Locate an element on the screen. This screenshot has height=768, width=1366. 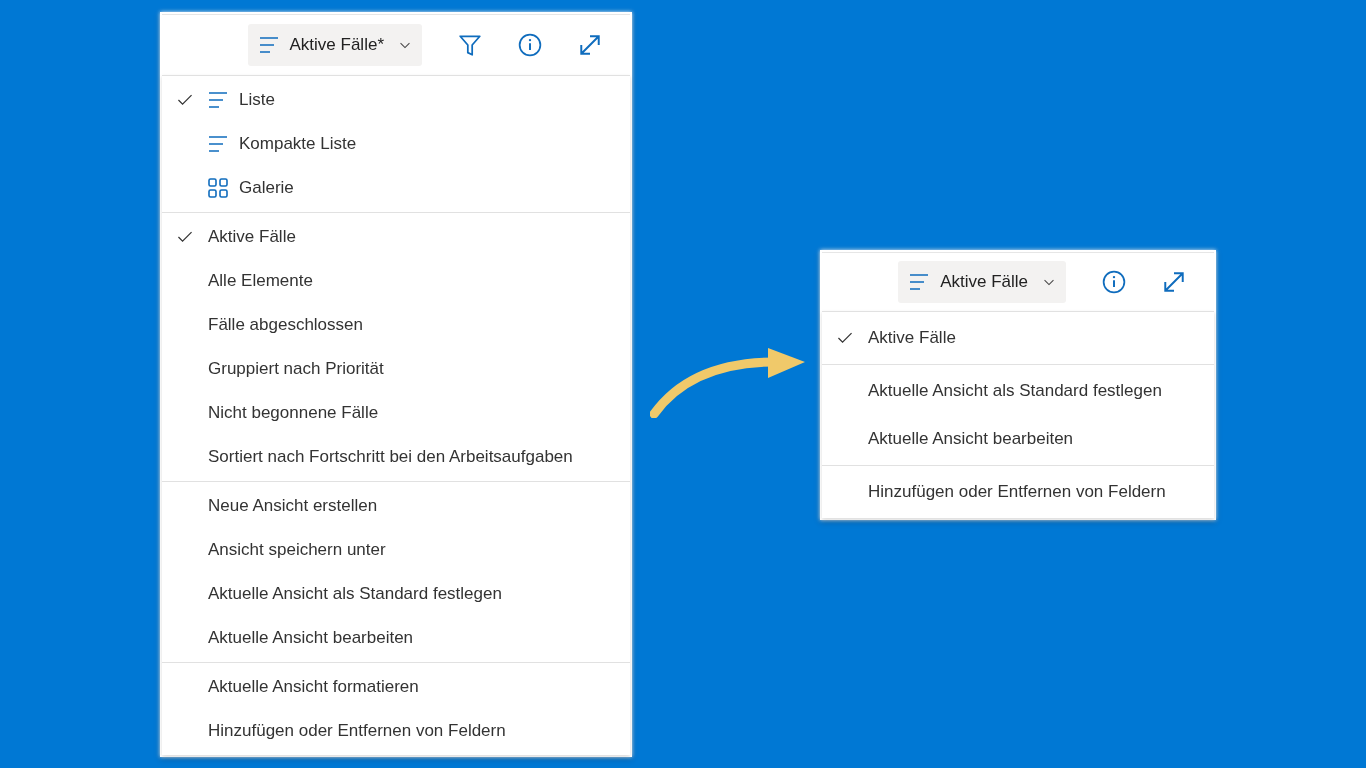
menu-item: Aktuelle Ansicht formatieren is located at coordinates (396, 687).